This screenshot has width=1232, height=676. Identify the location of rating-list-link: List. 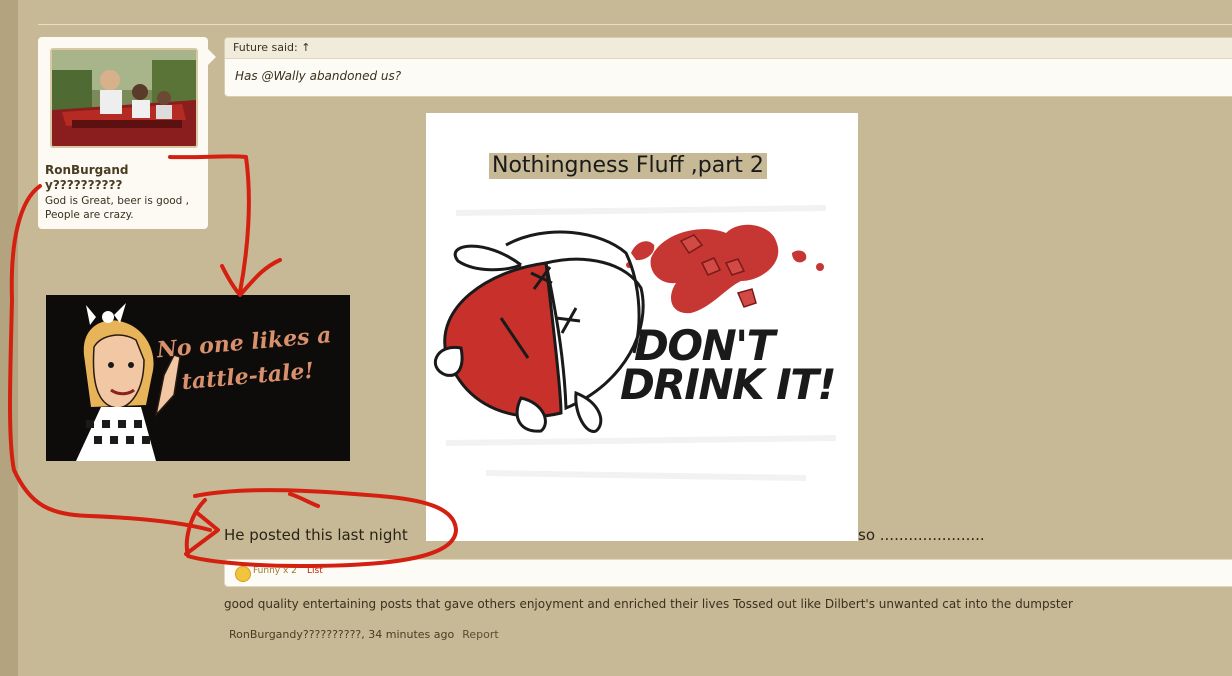
(315, 571).